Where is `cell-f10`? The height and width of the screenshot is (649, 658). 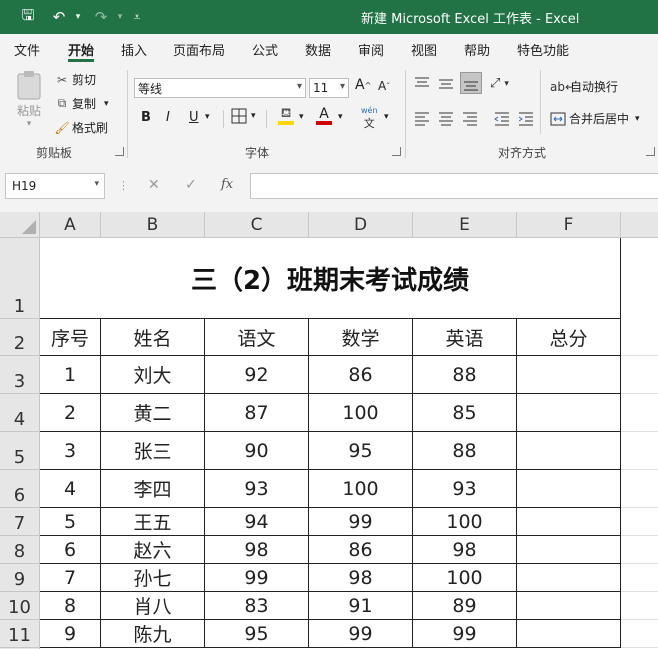 cell-f10 is located at coordinates (569, 606).